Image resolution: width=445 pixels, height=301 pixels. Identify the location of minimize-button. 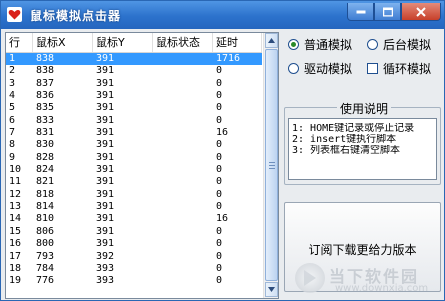
(360, 12).